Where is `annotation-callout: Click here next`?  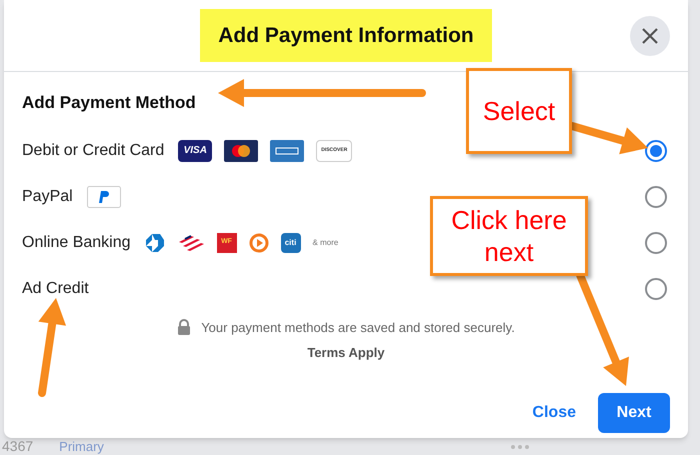 annotation-callout: Click here next is located at coordinates (509, 236).